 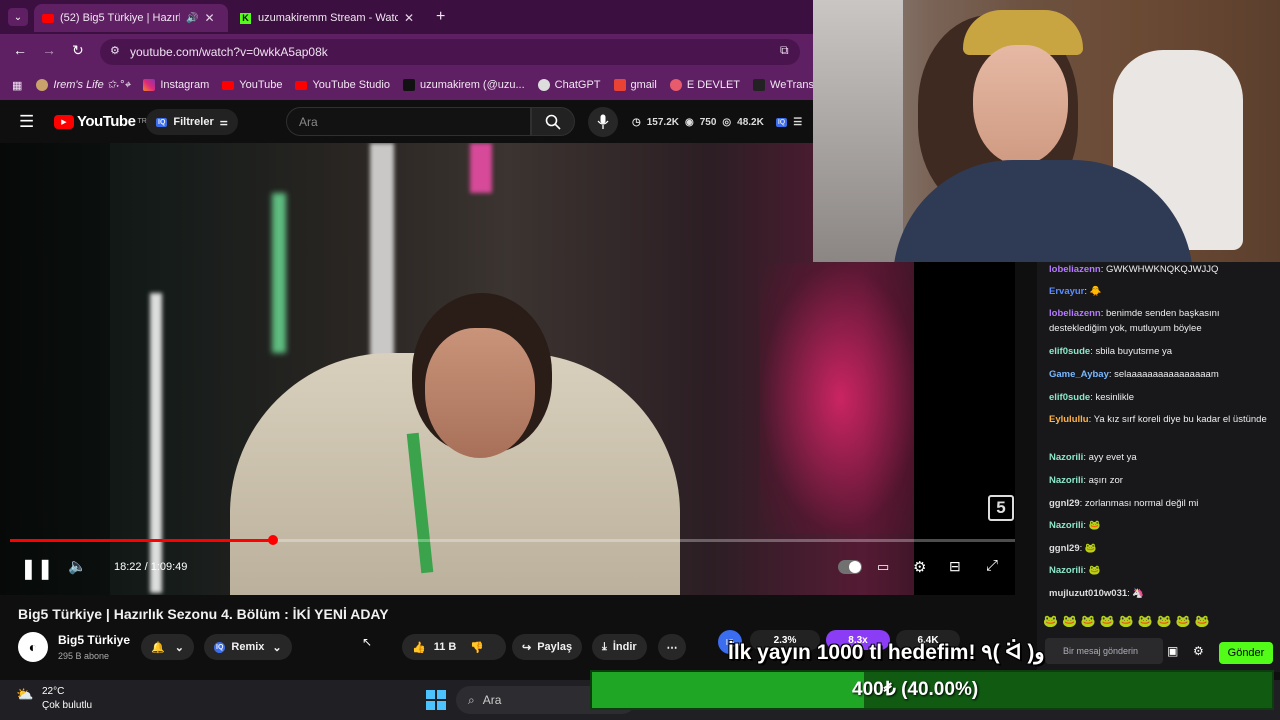 I want to click on new-tab-icon: +, so click(x=440, y=17).